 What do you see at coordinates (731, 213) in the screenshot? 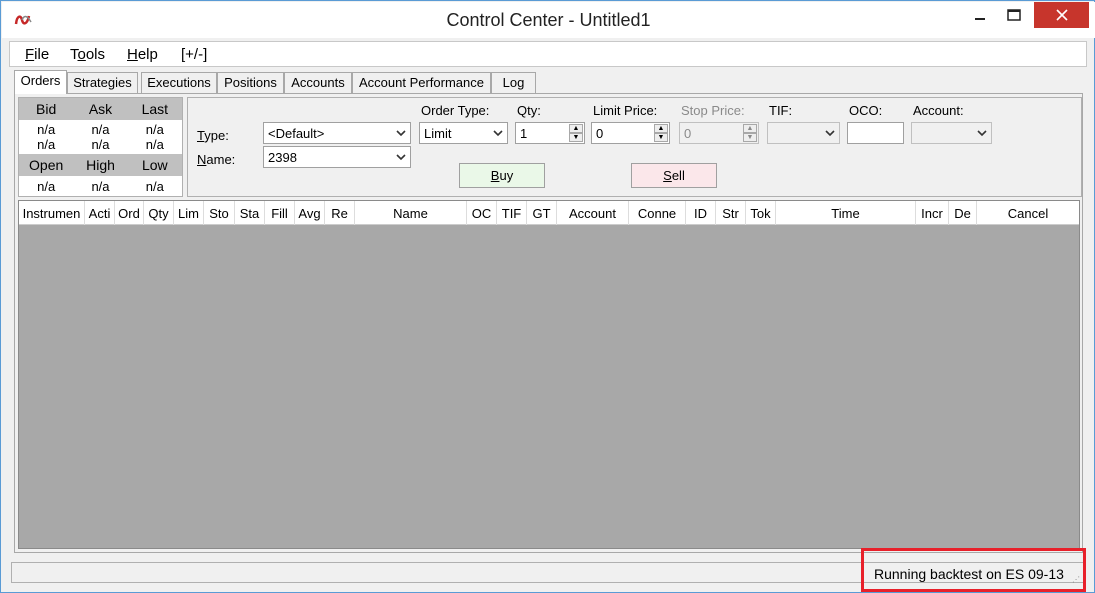
I see `col-strategy: Str` at bounding box center [731, 213].